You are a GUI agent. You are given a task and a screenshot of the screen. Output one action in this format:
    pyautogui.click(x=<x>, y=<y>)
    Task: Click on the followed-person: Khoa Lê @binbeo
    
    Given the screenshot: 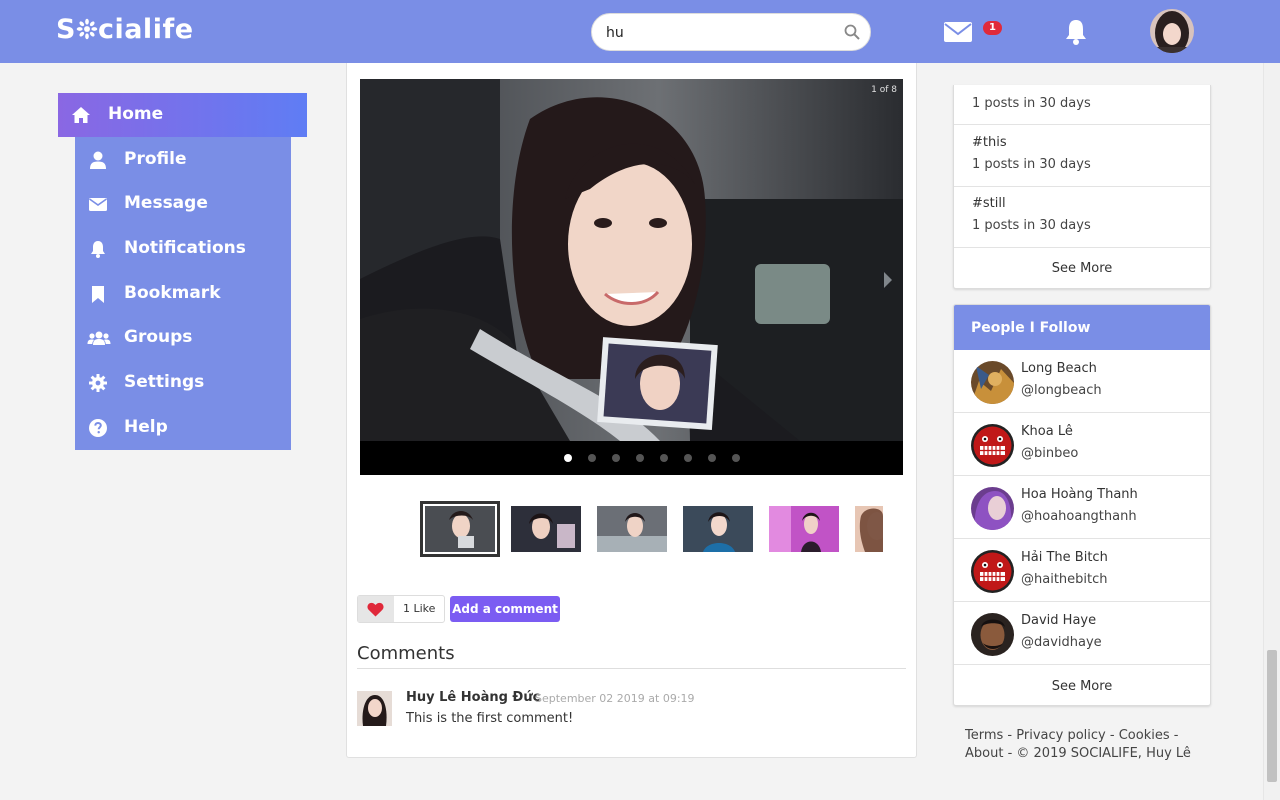 What is the action you would take?
    pyautogui.click(x=1082, y=444)
    